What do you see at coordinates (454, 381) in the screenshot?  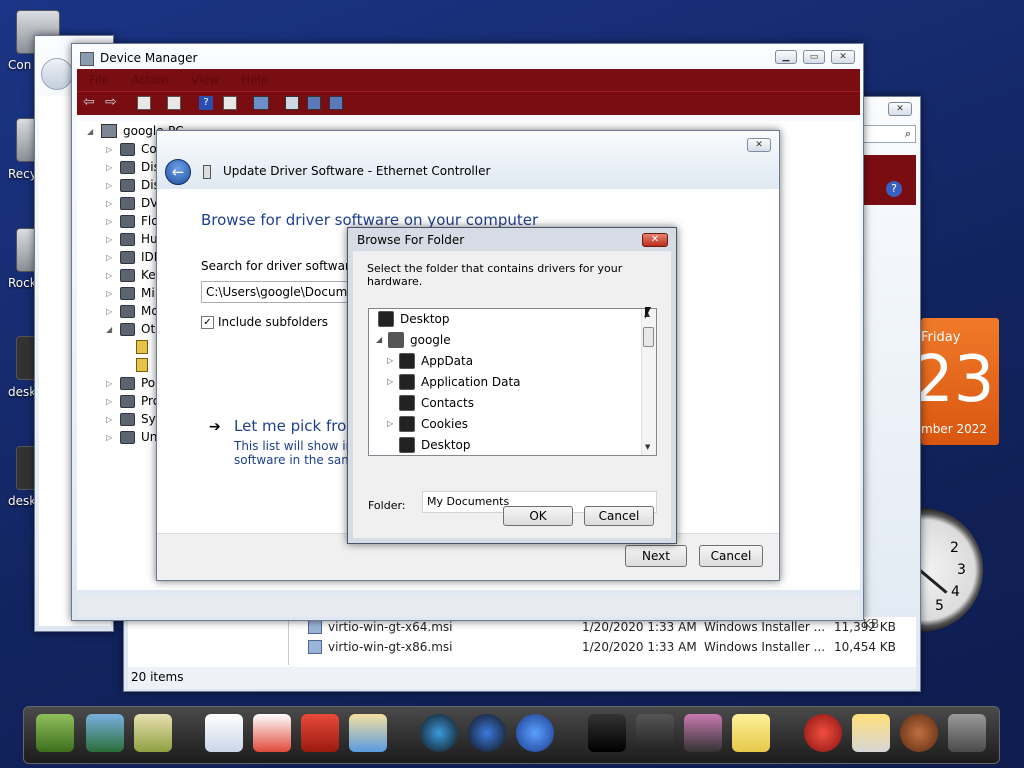 I see `folder-tree-item: ▷ Application Data` at bounding box center [454, 381].